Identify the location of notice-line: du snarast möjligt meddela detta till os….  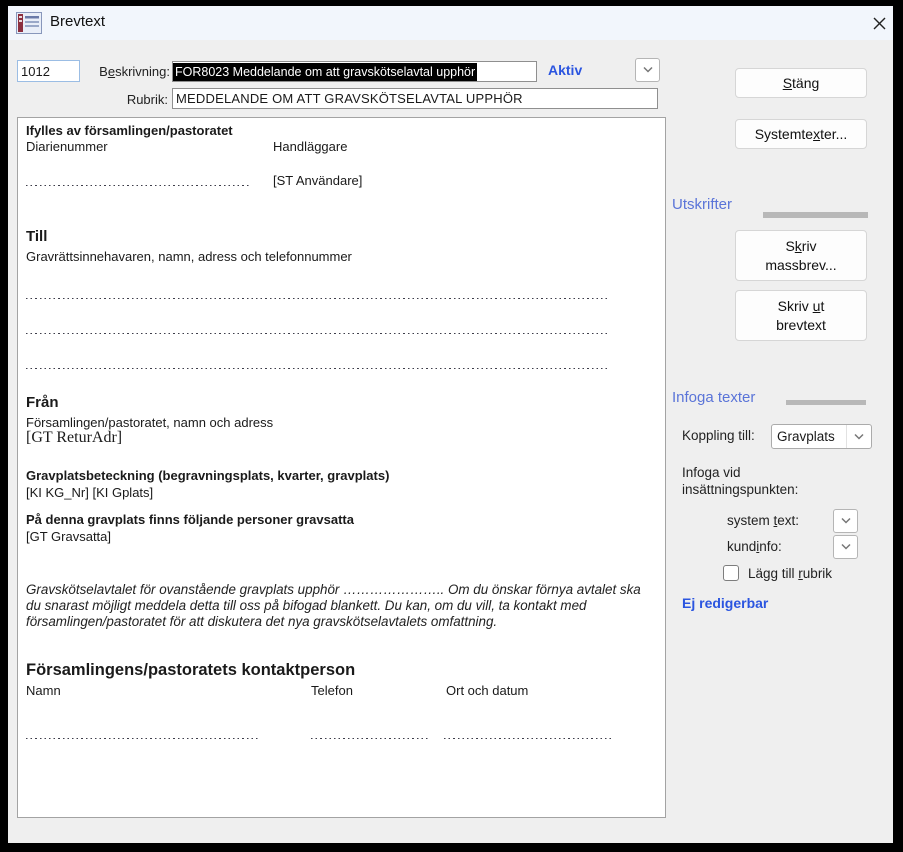
(306, 605).